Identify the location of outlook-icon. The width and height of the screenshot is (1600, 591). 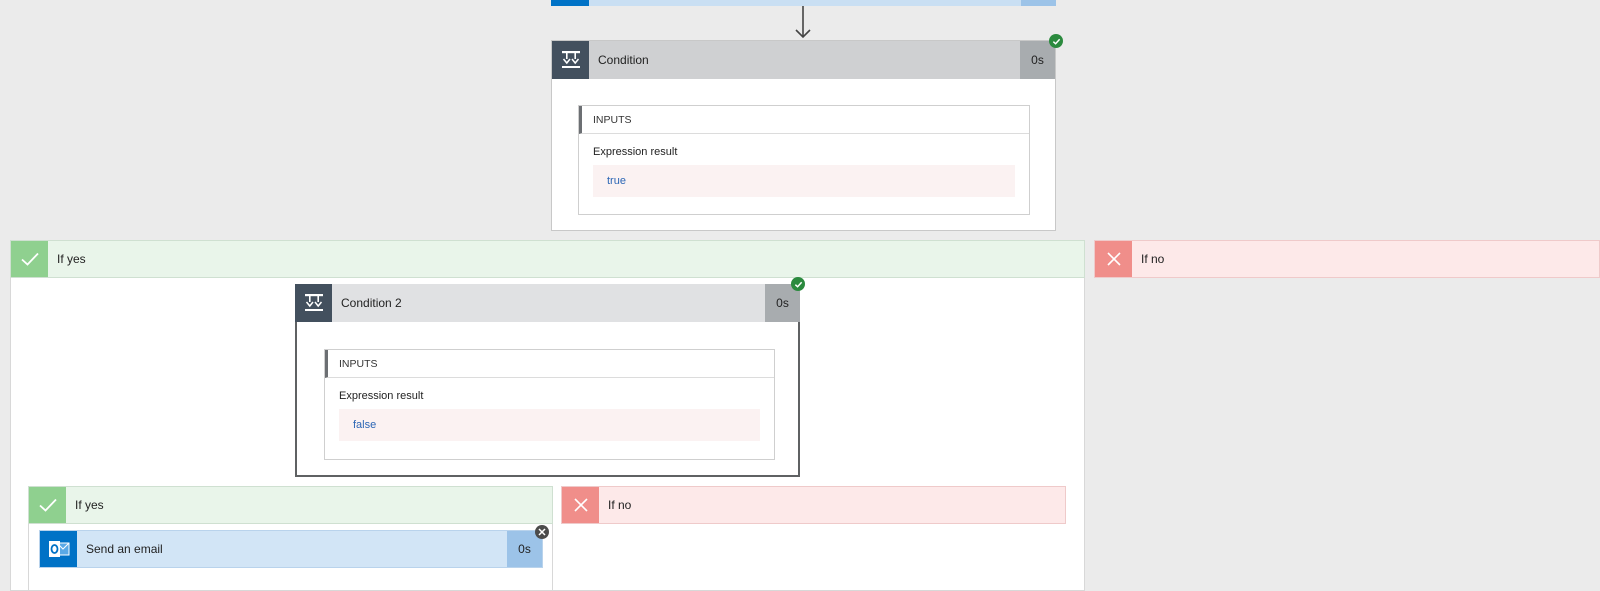
(58, 549).